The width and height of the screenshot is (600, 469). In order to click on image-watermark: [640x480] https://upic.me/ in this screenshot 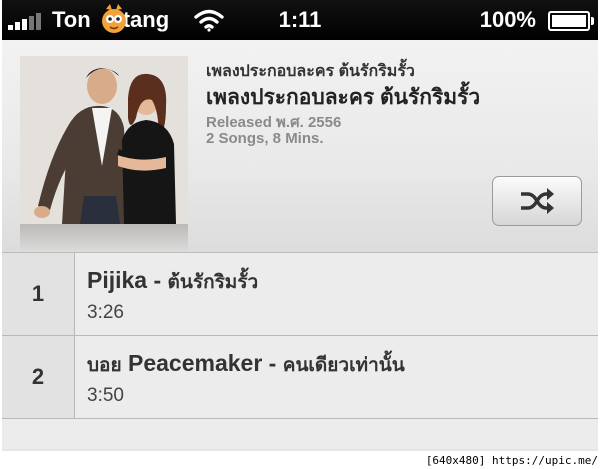, I will do `click(511, 460)`.